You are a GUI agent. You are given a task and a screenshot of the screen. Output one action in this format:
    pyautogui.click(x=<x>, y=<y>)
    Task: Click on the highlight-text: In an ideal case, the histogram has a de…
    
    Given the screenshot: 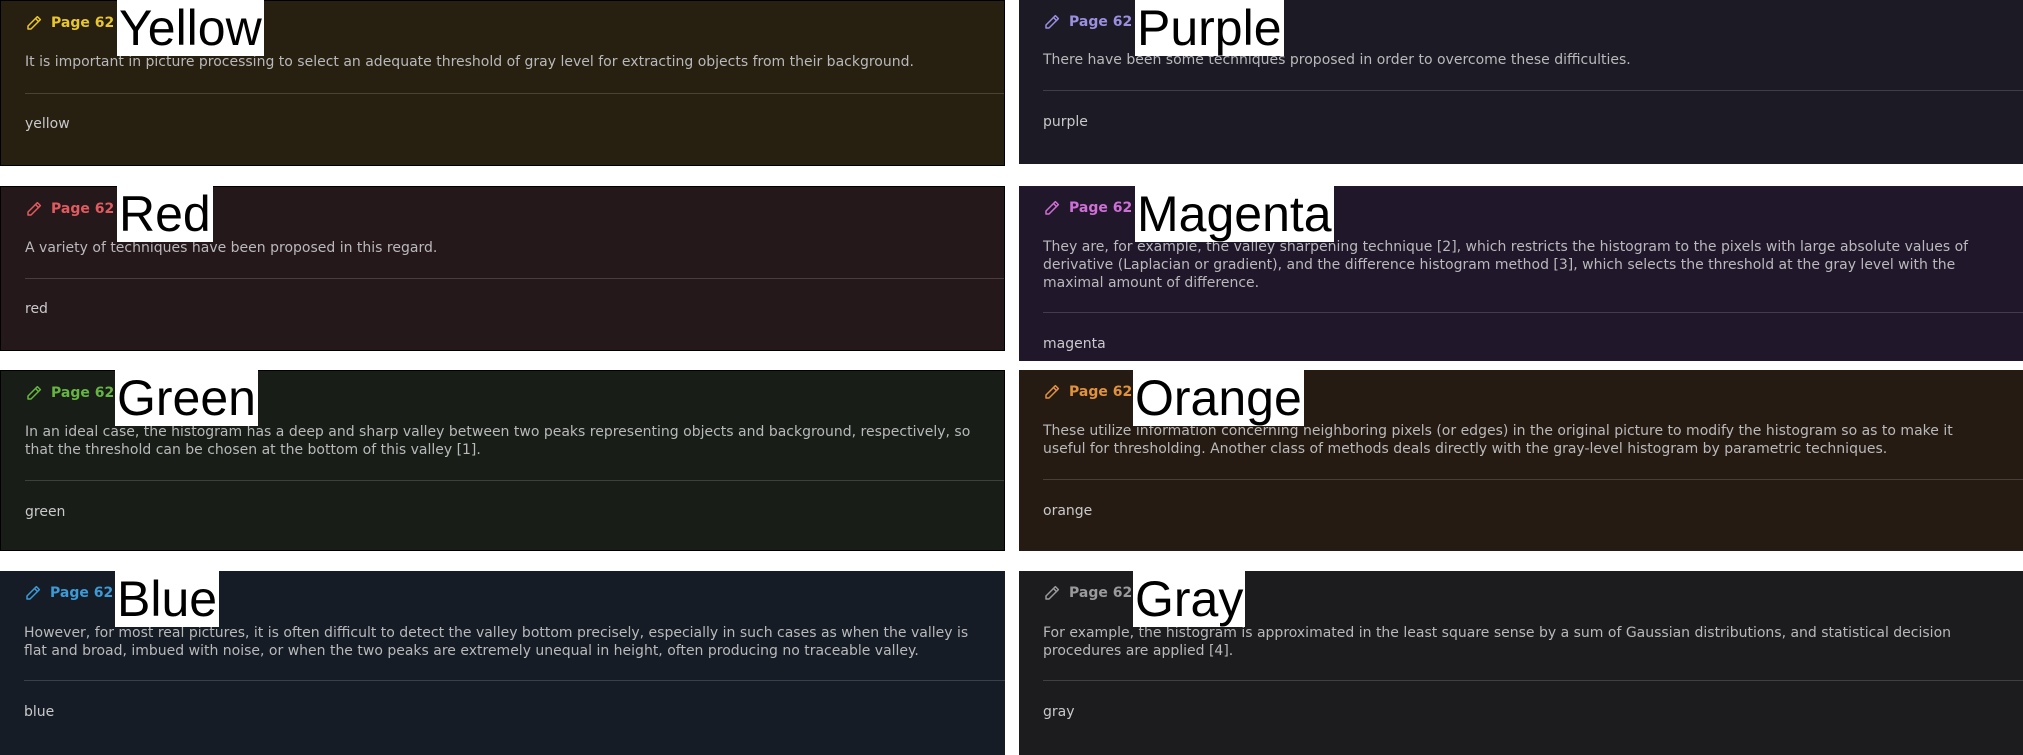 What is the action you would take?
    pyautogui.click(x=498, y=441)
    